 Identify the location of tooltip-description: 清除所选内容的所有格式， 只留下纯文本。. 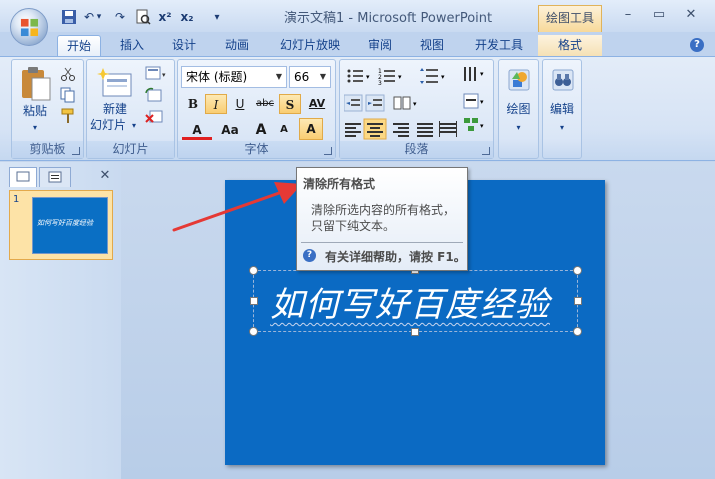
(386, 218).